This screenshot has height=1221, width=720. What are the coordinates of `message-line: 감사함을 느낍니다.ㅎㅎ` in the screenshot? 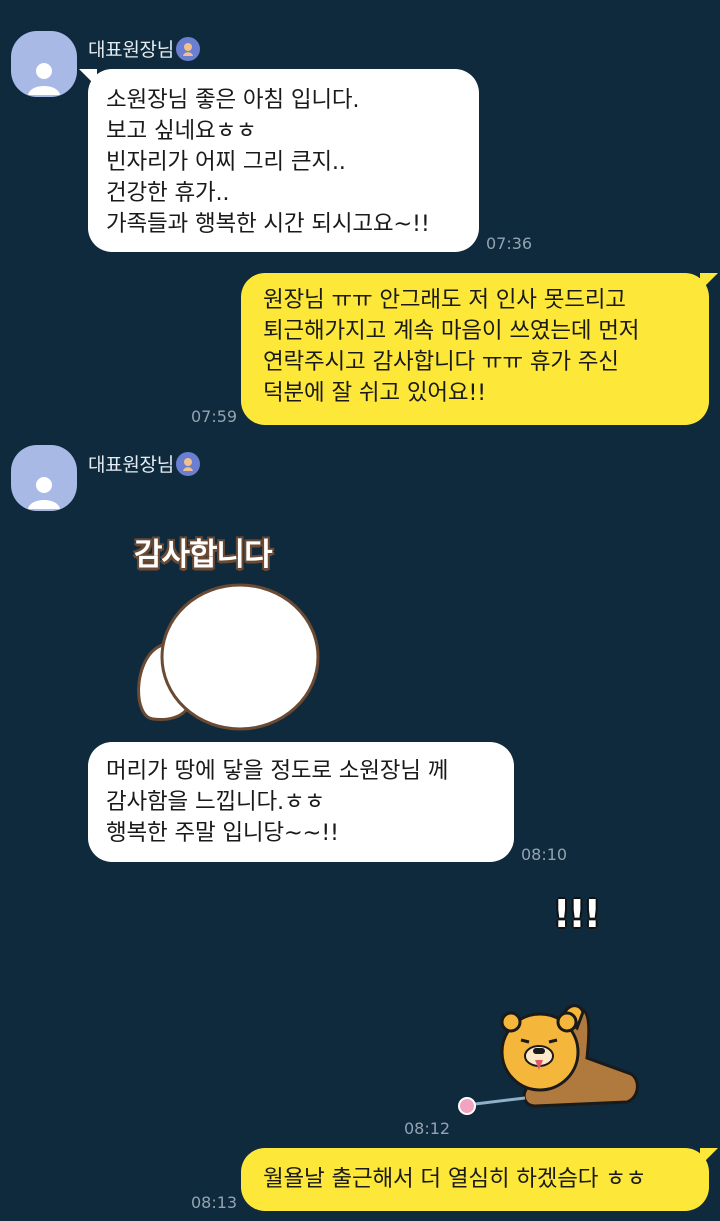 It's located at (215, 802).